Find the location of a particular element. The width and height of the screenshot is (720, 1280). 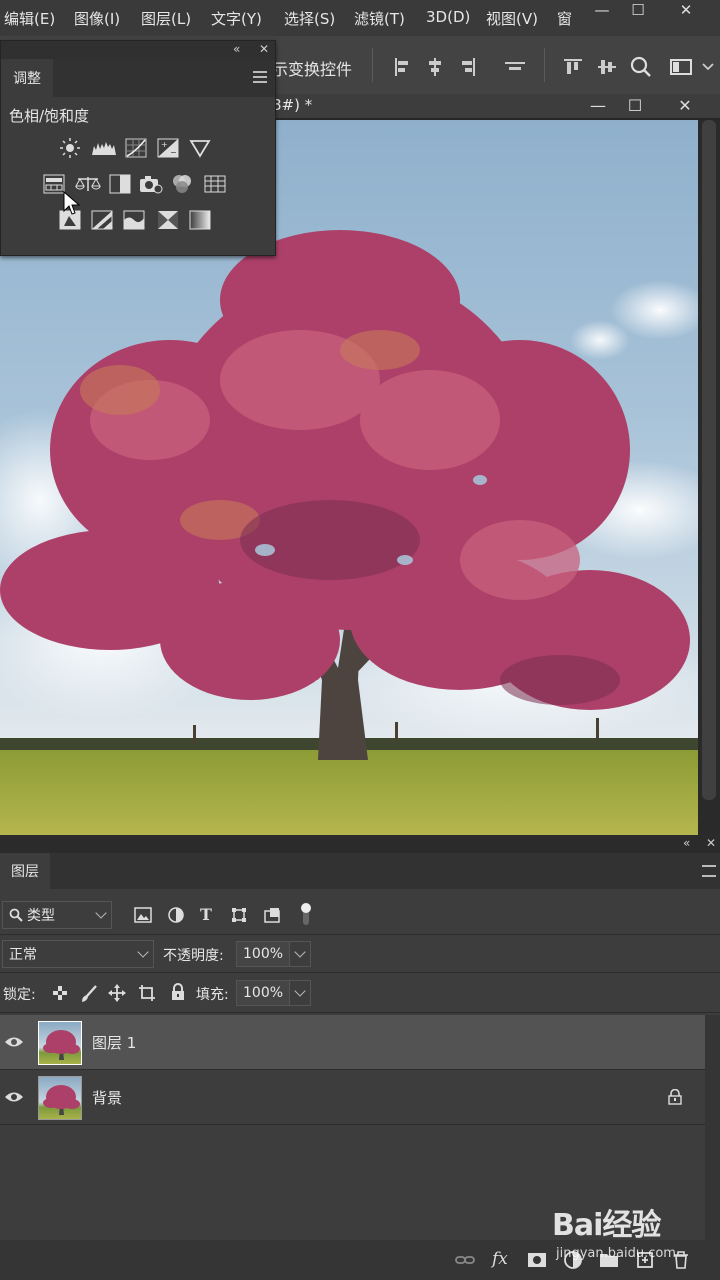

lock-transparent-pixels-icon is located at coordinates (60, 993).